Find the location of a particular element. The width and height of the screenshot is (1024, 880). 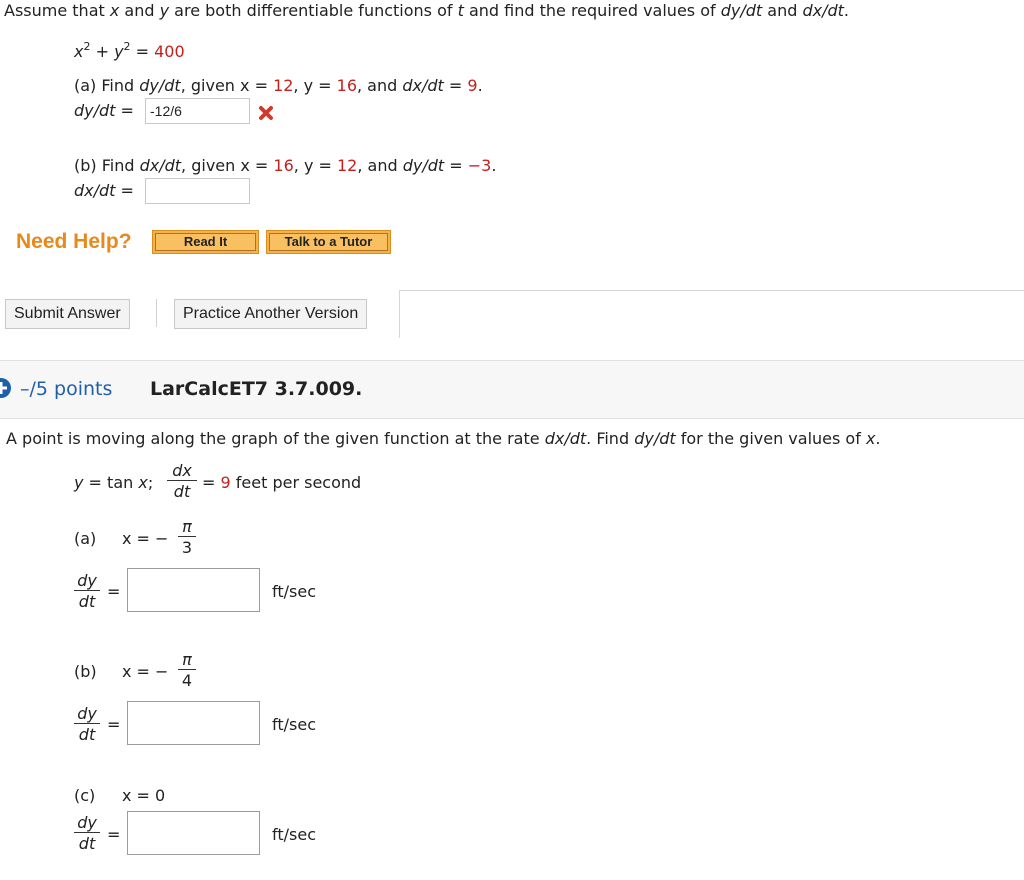

question-code: LarCalcET7 3.7.009. is located at coordinates (256, 389).